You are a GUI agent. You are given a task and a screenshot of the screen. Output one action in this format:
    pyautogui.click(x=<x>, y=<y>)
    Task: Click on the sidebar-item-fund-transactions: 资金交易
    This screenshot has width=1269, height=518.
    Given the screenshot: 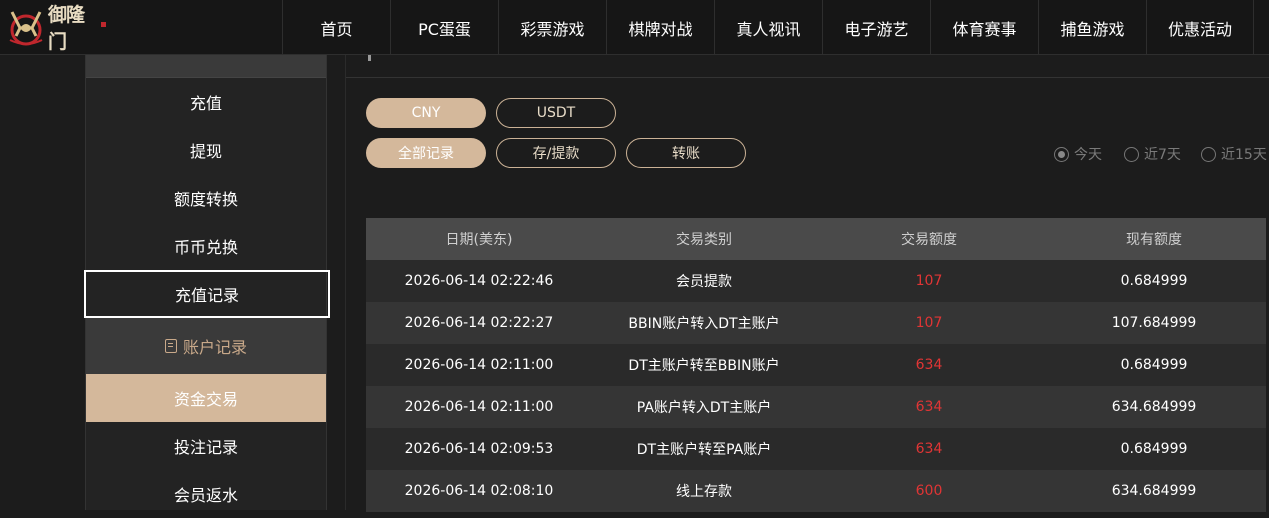 What is the action you would take?
    pyautogui.click(x=206, y=398)
    